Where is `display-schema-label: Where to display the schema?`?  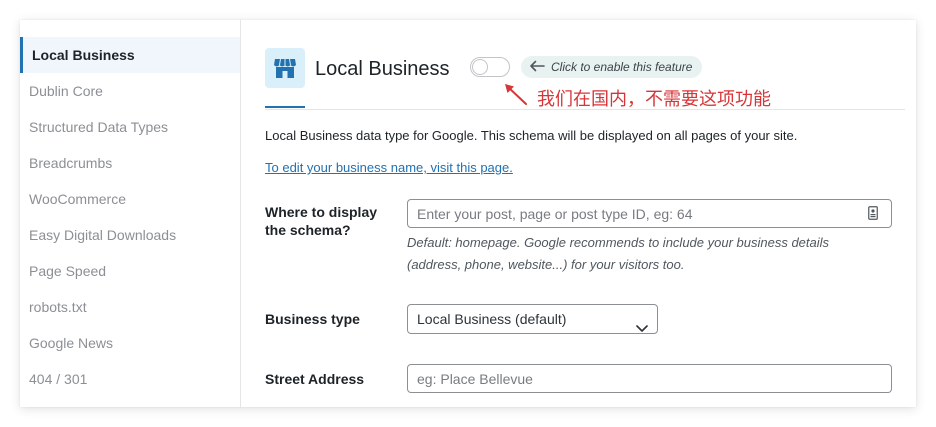 display-schema-label: Where to display the schema? is located at coordinates (321, 221).